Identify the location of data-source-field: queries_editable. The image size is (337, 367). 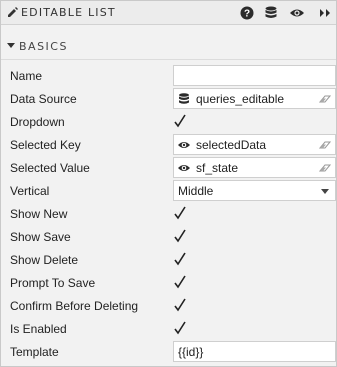
(254, 98).